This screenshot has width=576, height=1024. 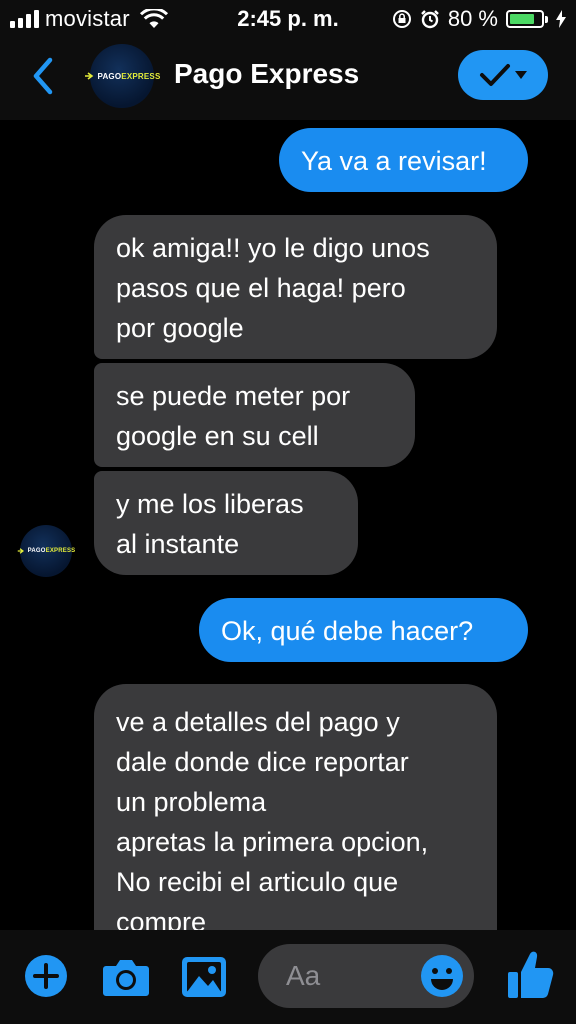 I want to click on gallery-icon, so click(x=204, y=977).